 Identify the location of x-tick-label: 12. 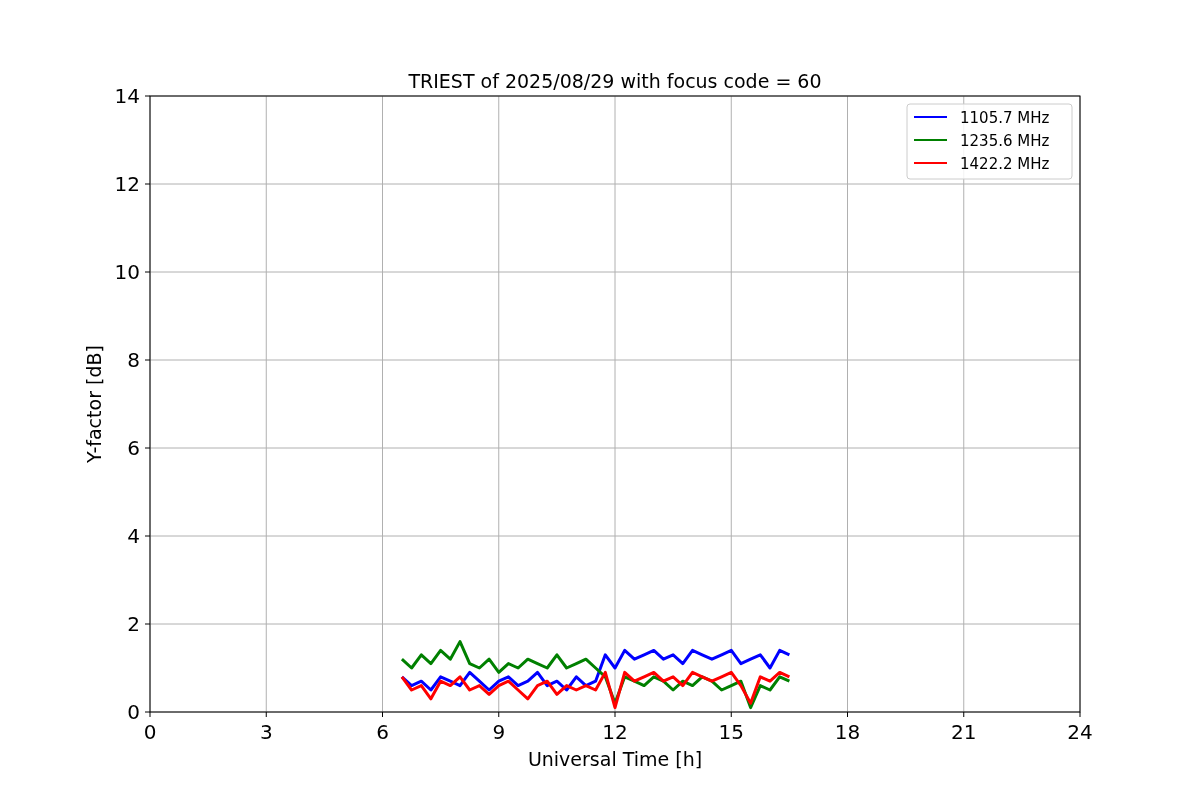
(615, 732).